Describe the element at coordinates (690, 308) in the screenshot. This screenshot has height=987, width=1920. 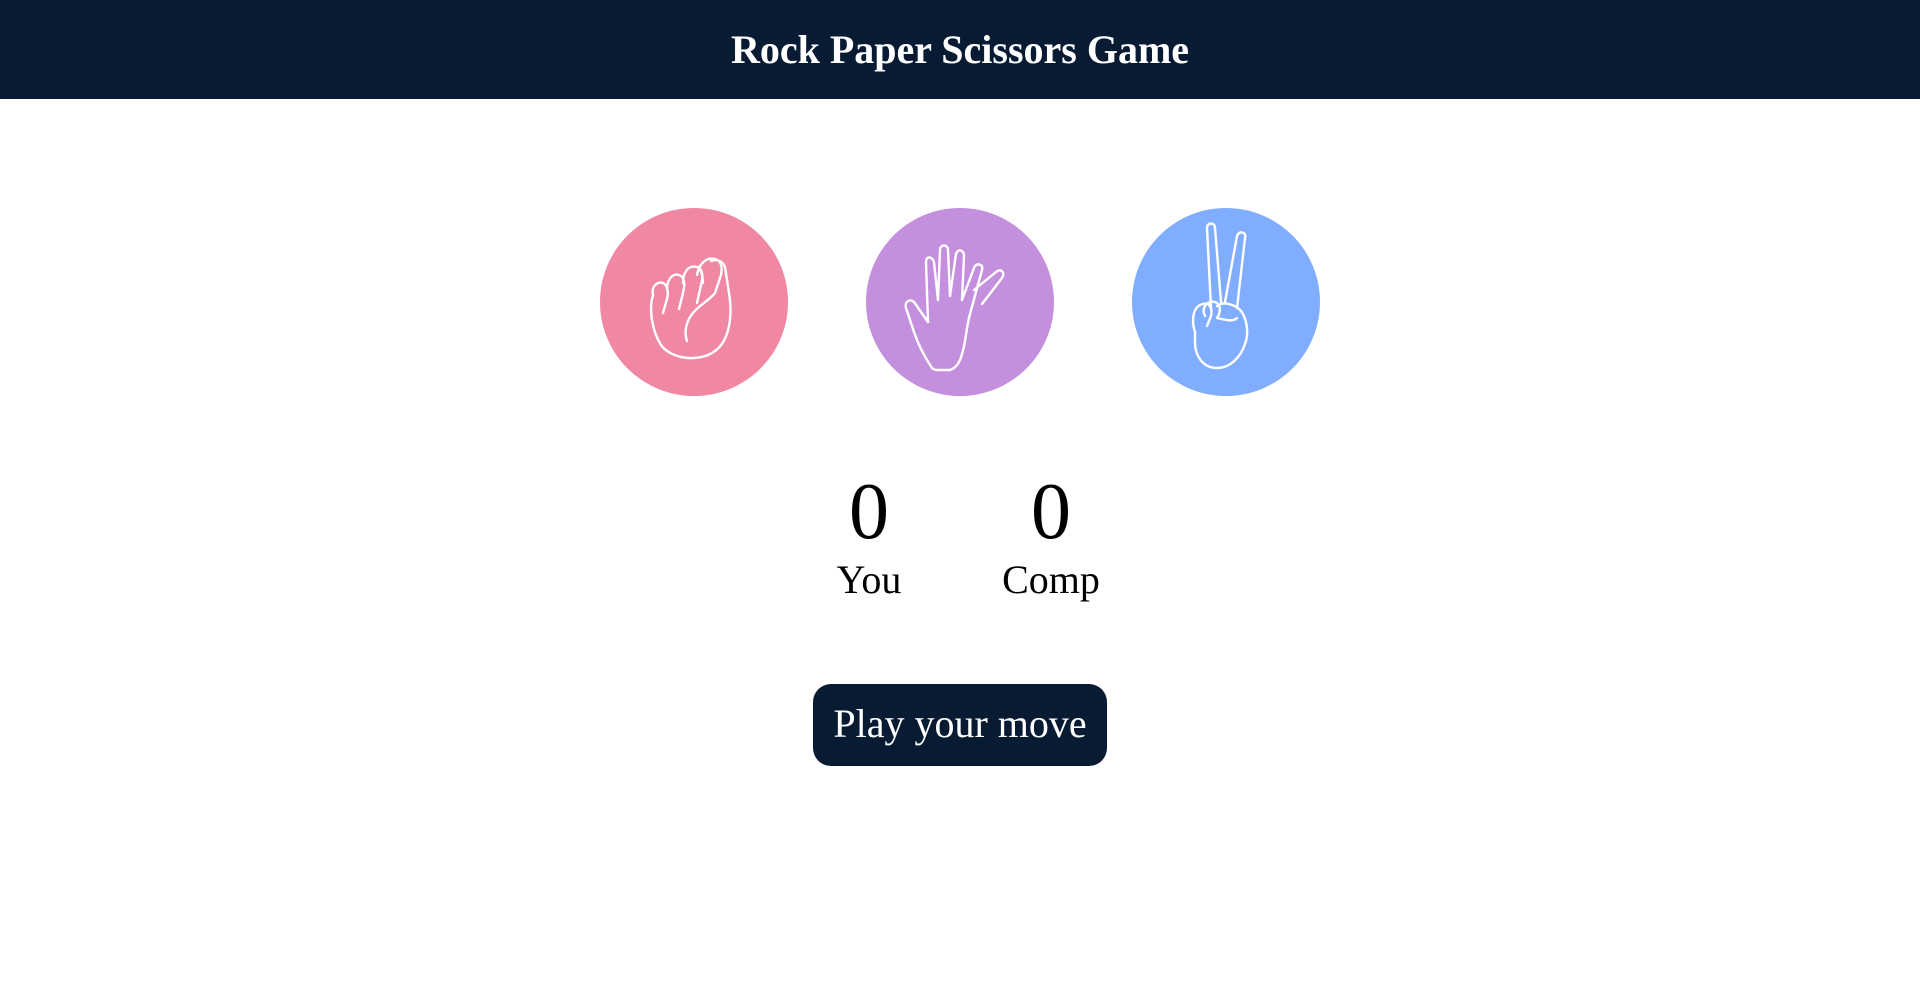
I see `fist-icon` at that location.